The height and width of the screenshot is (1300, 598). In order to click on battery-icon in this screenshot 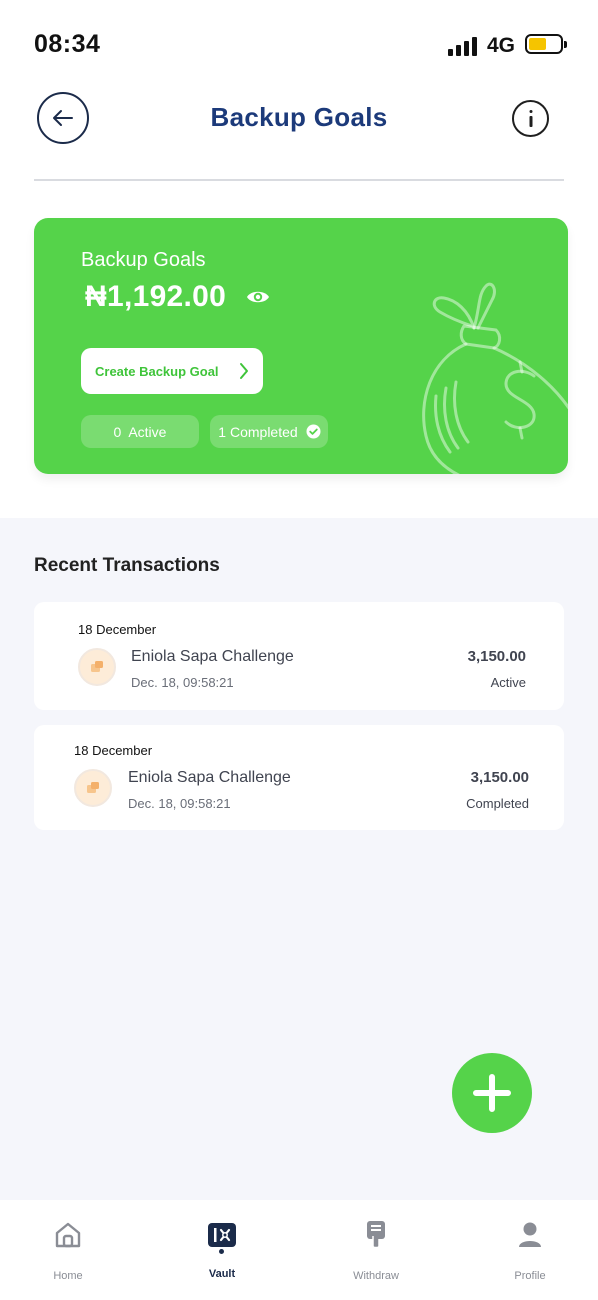, I will do `click(546, 44)`.